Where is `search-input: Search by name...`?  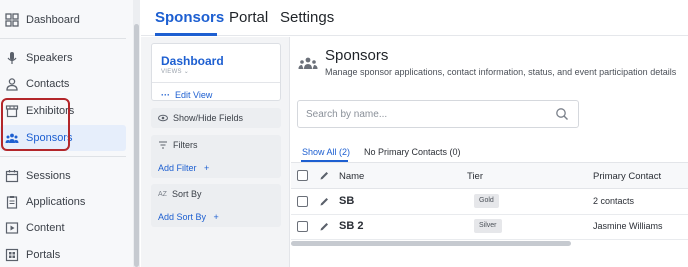
search-input: Search by name... is located at coordinates (438, 114).